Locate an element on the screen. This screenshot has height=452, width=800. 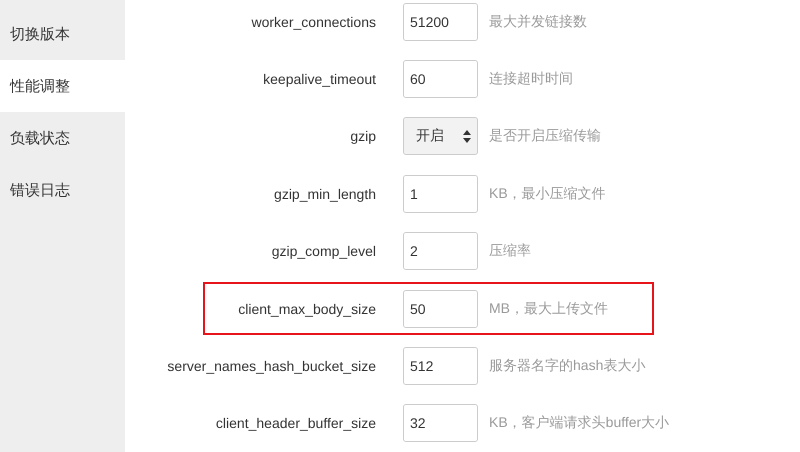
input-field: 1 is located at coordinates (440, 193).